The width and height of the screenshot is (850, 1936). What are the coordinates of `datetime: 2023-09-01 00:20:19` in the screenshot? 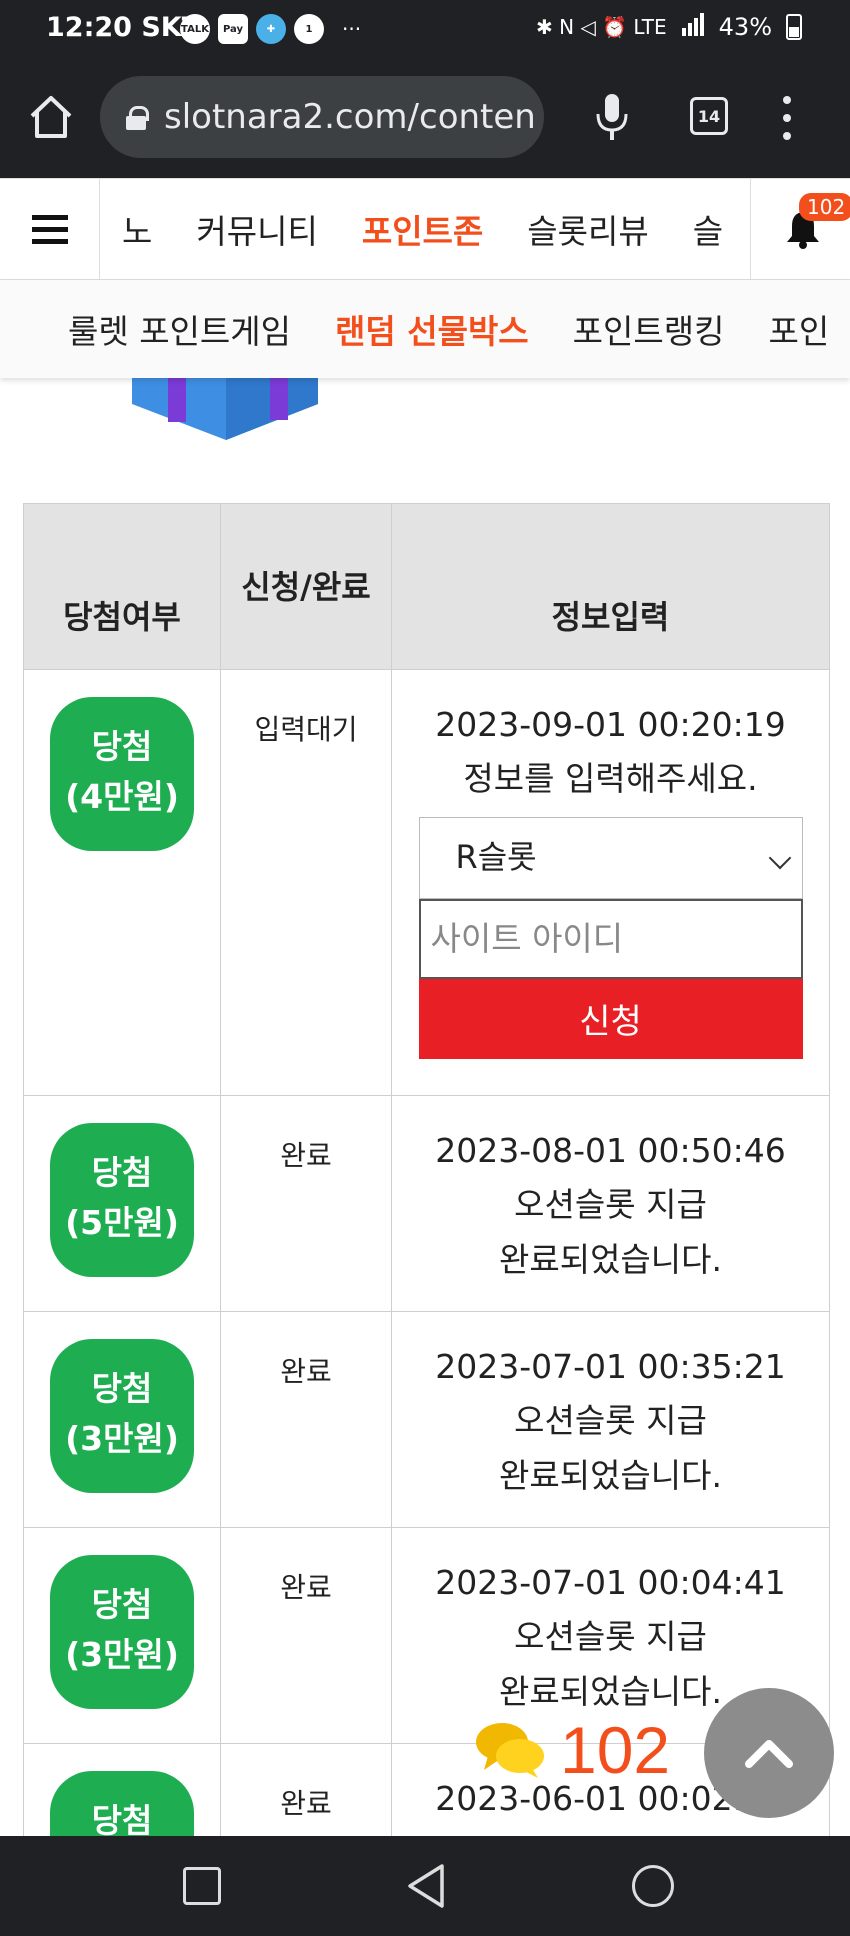 It's located at (610, 724).